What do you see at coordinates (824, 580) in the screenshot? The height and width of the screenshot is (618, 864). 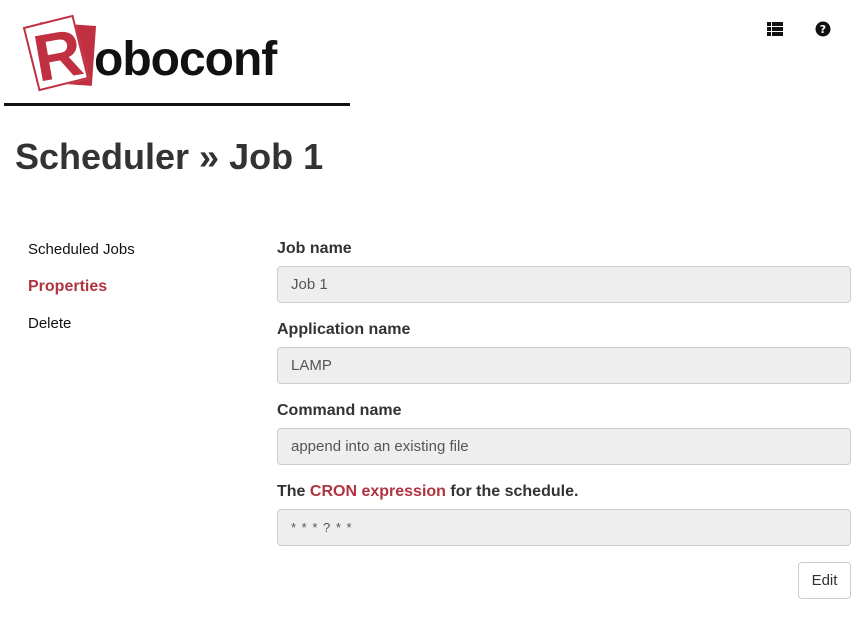 I see `edit-button: Edit` at bounding box center [824, 580].